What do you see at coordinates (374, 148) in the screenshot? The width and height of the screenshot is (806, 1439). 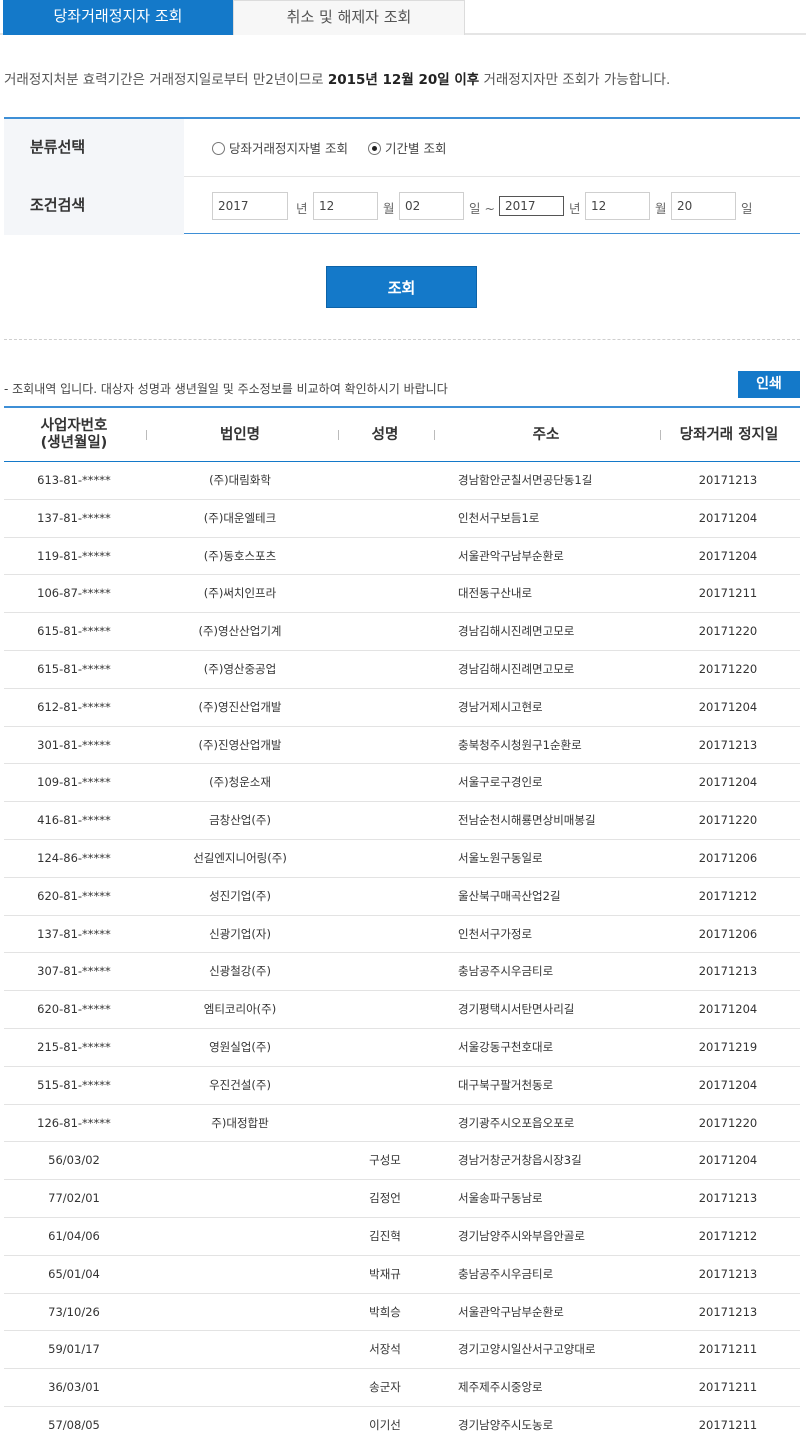 I see `radio-by-period` at bounding box center [374, 148].